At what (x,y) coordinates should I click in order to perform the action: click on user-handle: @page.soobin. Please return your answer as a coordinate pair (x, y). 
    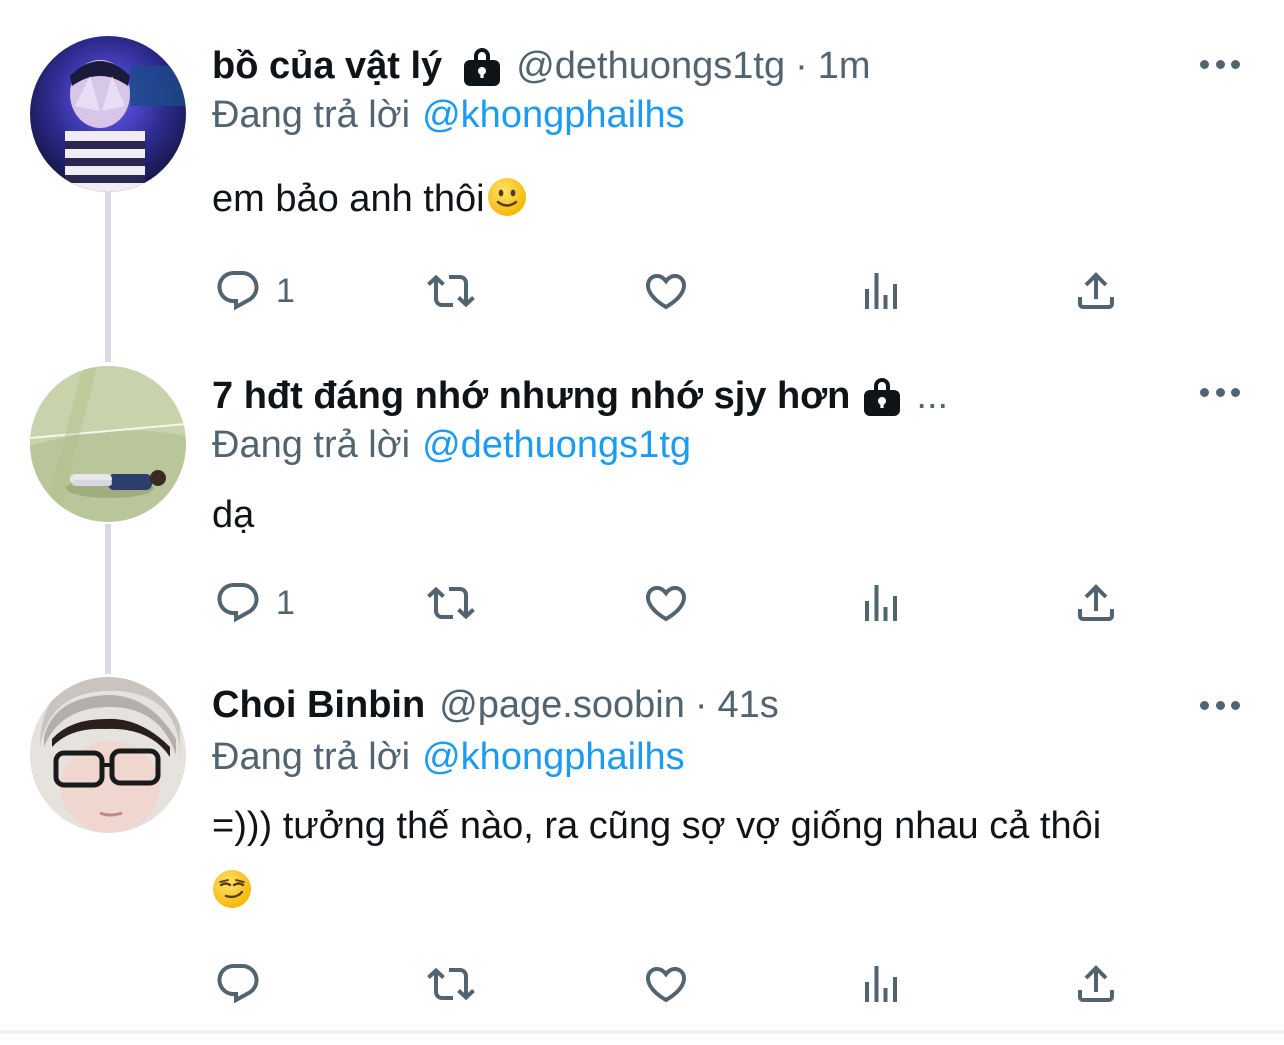
    Looking at the image, I should click on (562, 705).